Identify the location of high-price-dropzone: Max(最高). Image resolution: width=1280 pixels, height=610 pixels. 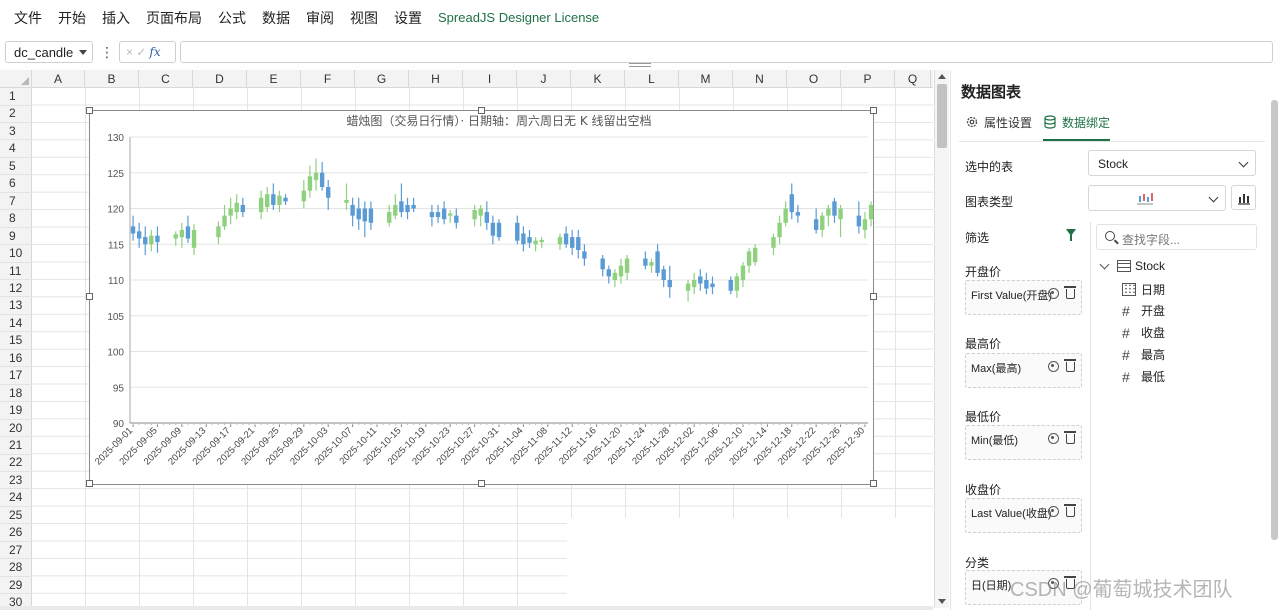
(1023, 370).